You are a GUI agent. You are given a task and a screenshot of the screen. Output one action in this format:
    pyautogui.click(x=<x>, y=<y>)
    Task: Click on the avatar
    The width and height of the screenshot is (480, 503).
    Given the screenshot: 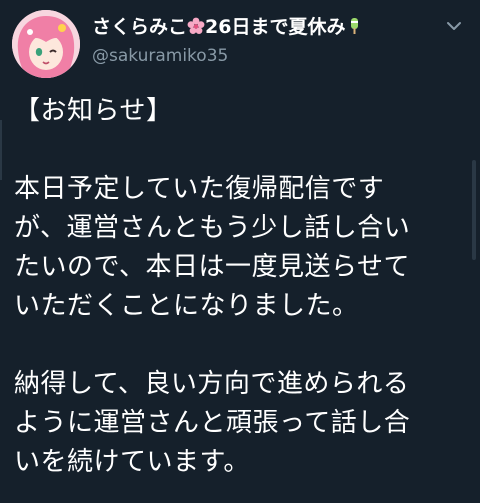 What is the action you would take?
    pyautogui.click(x=46, y=44)
    